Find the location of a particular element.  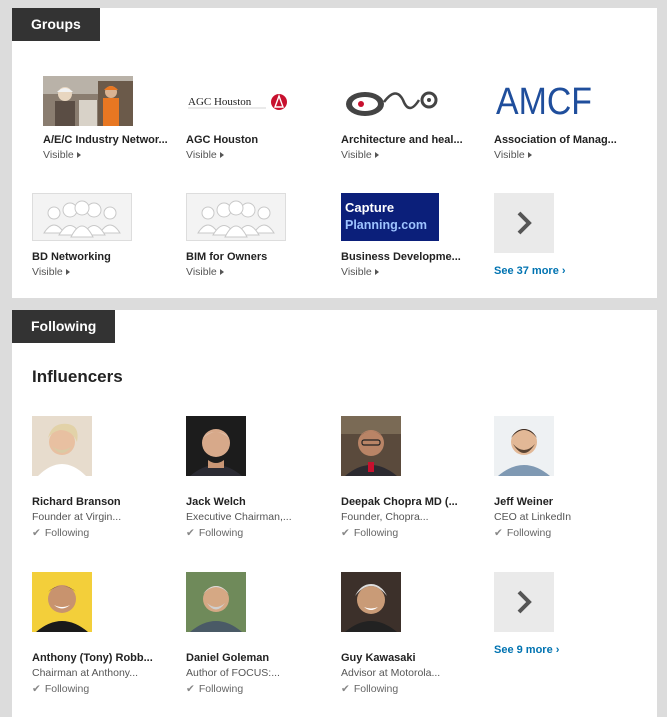

construction-workers-photo-icon is located at coordinates (88, 101).